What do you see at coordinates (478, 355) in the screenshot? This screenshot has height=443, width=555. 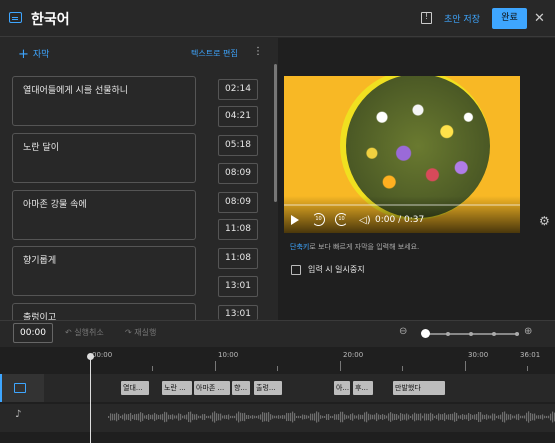 I see `tick-label: 30:00` at bounding box center [478, 355].